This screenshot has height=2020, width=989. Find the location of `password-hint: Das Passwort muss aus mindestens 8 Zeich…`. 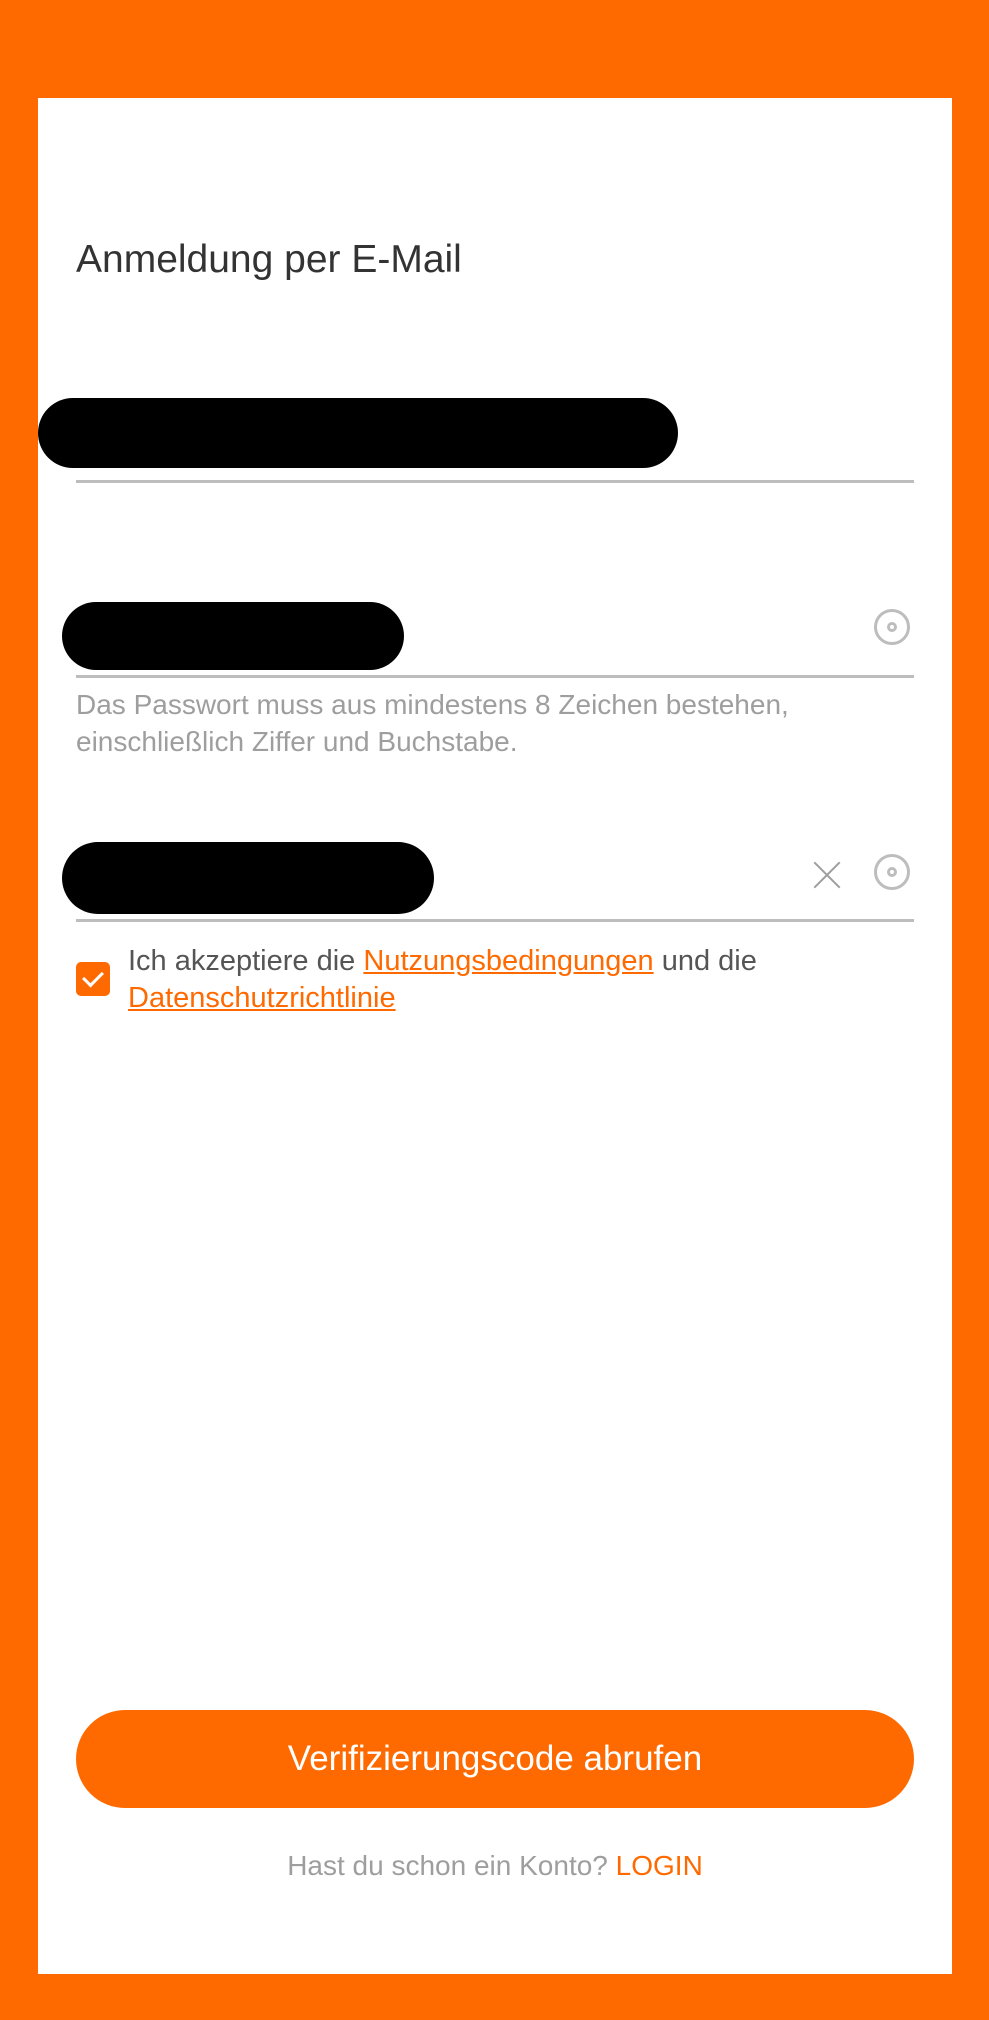

password-hint: Das Passwort muss aus mindestens 8 Zeich… is located at coordinates (432, 723).